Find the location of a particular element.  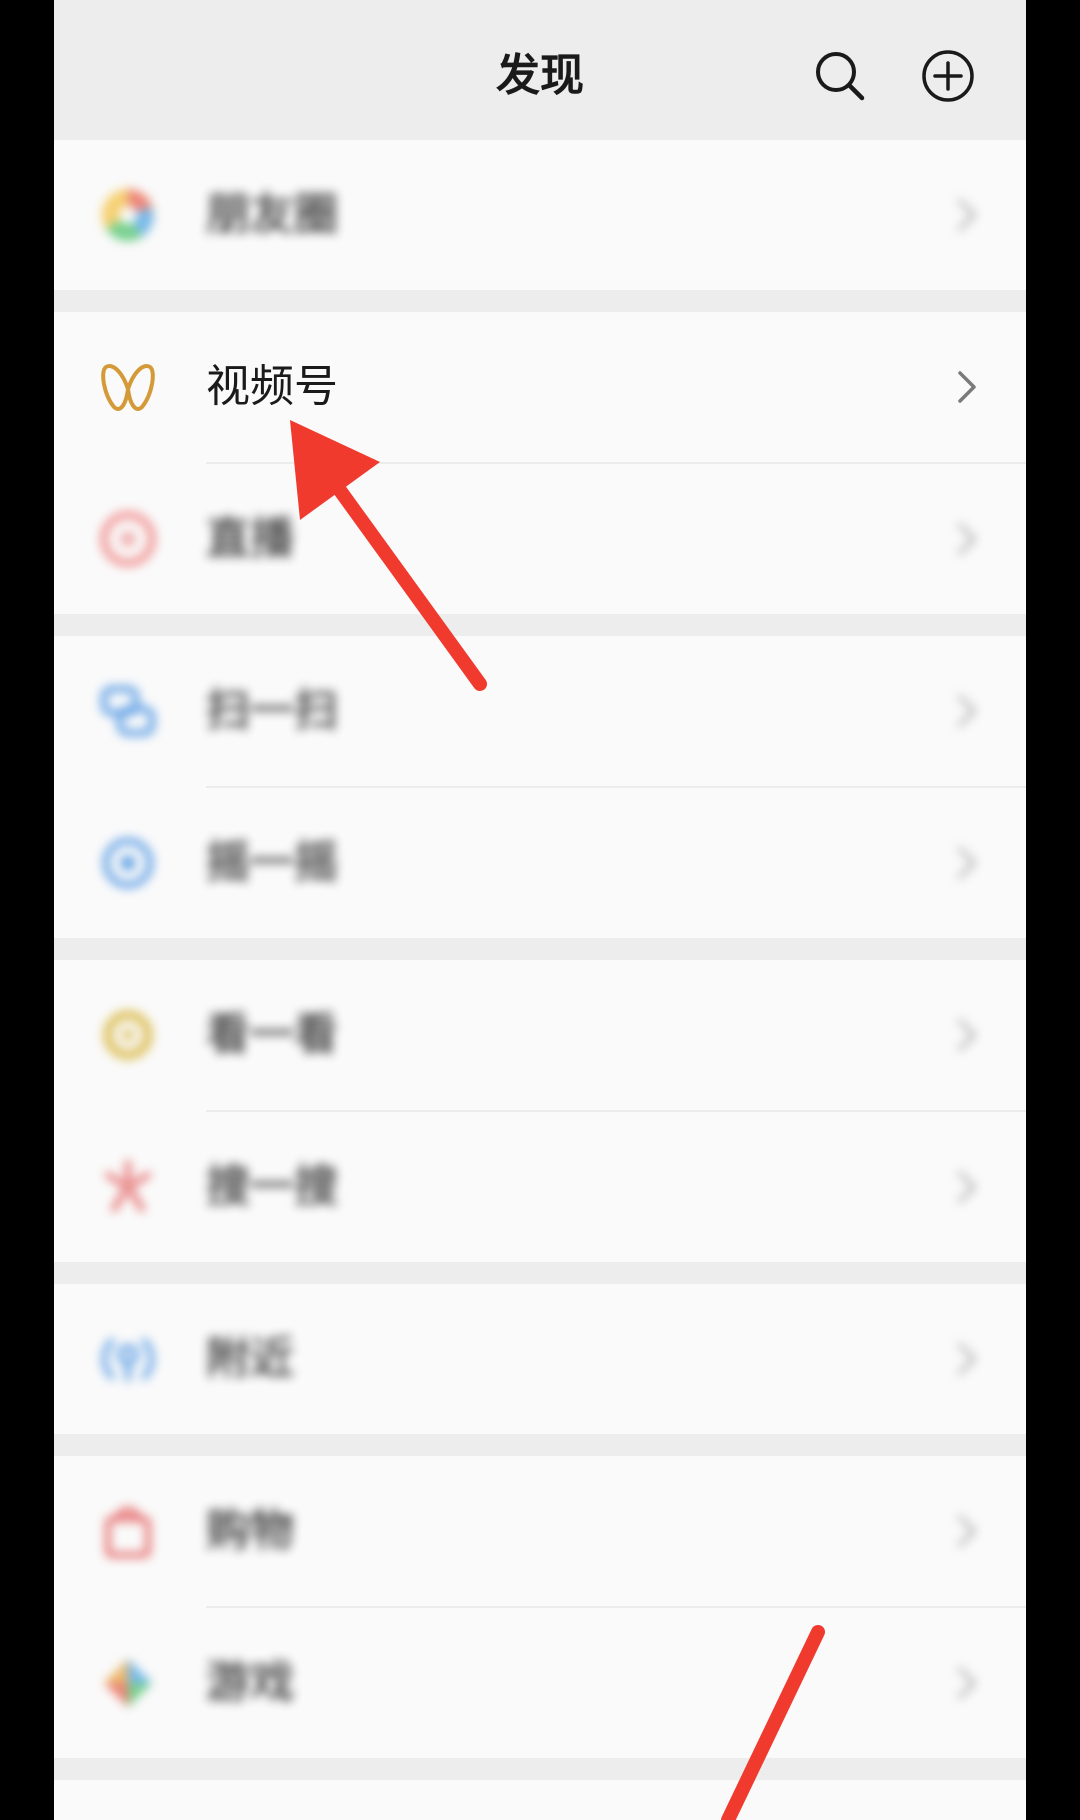

menu-item-nearby: 附近 is located at coordinates (540, 1359).